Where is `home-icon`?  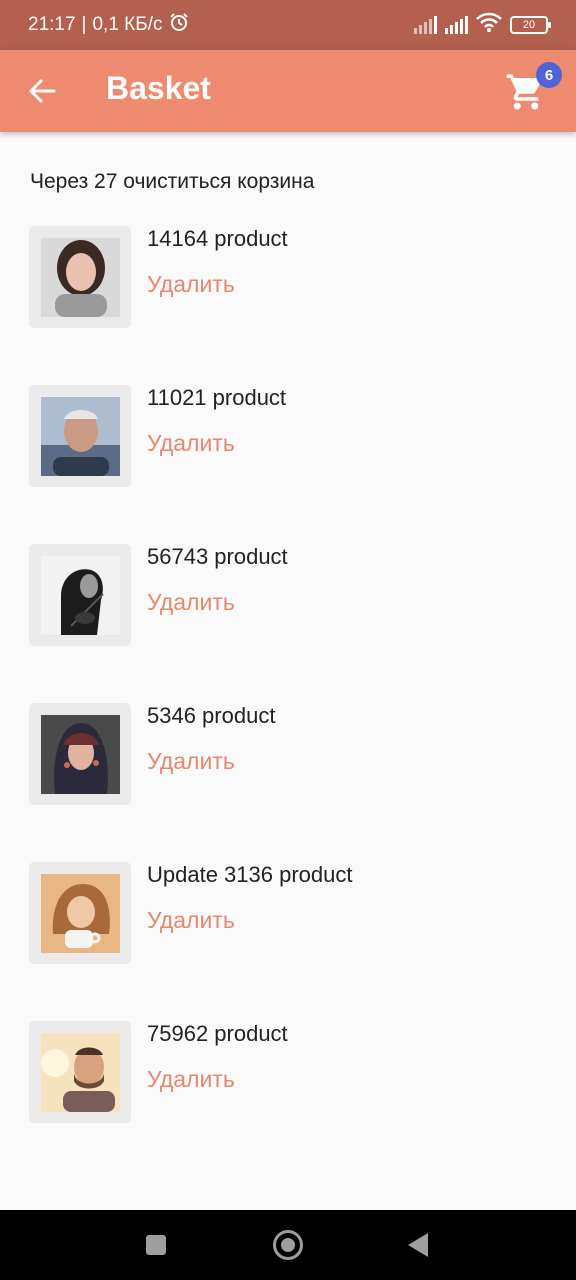 home-icon is located at coordinates (288, 1245).